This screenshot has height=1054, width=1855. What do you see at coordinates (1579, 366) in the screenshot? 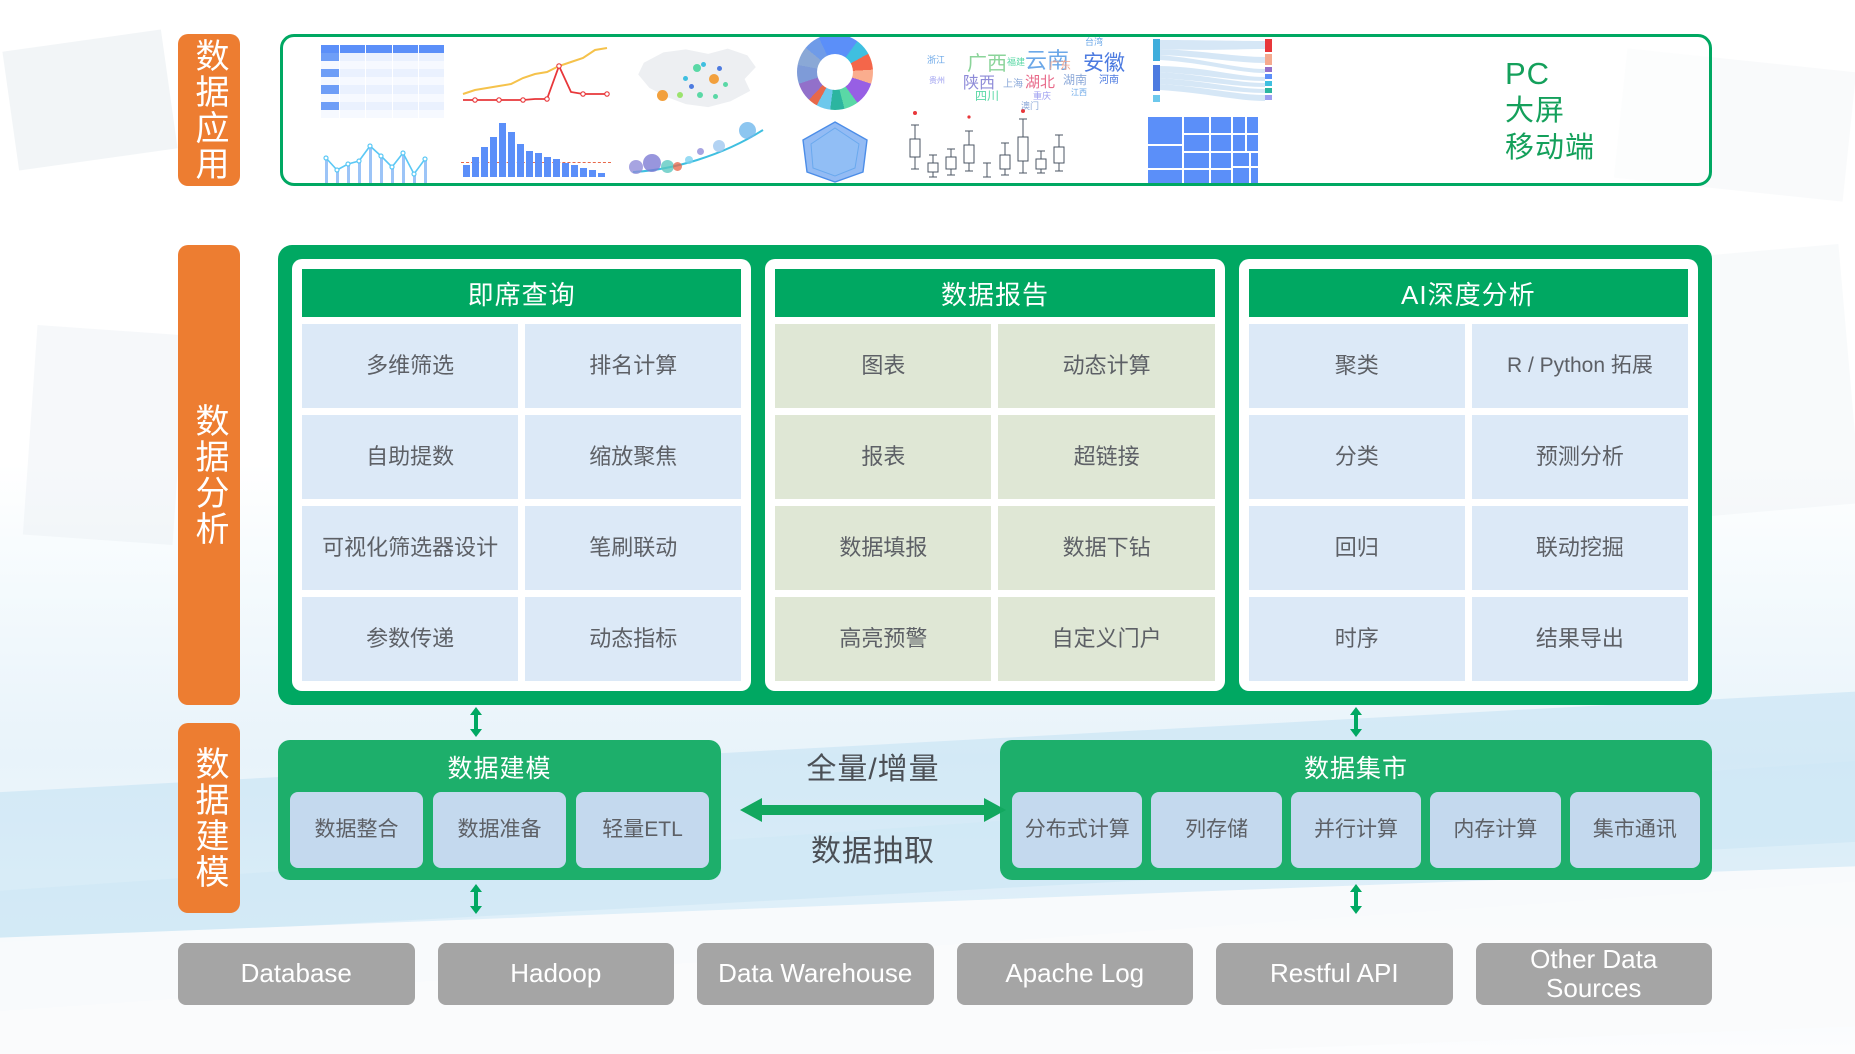
I see `feature-cell: R / Python 拓展` at bounding box center [1579, 366].